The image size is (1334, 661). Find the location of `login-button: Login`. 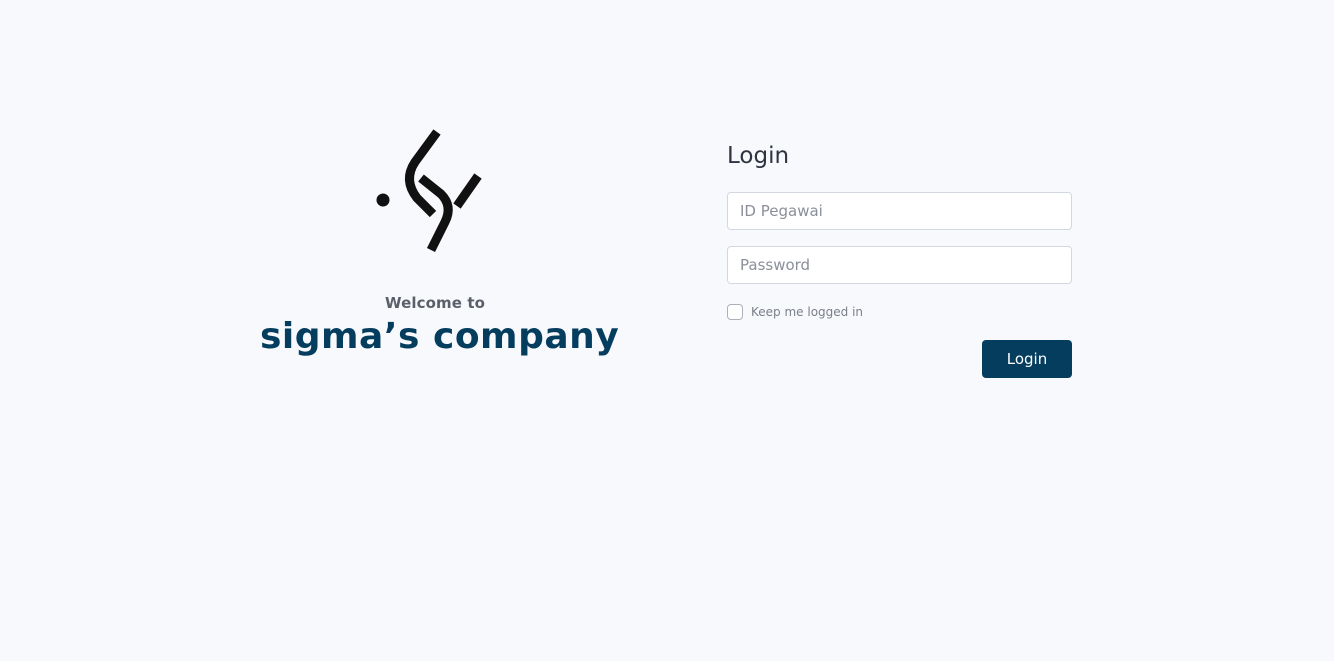

login-button: Login is located at coordinates (1027, 359).